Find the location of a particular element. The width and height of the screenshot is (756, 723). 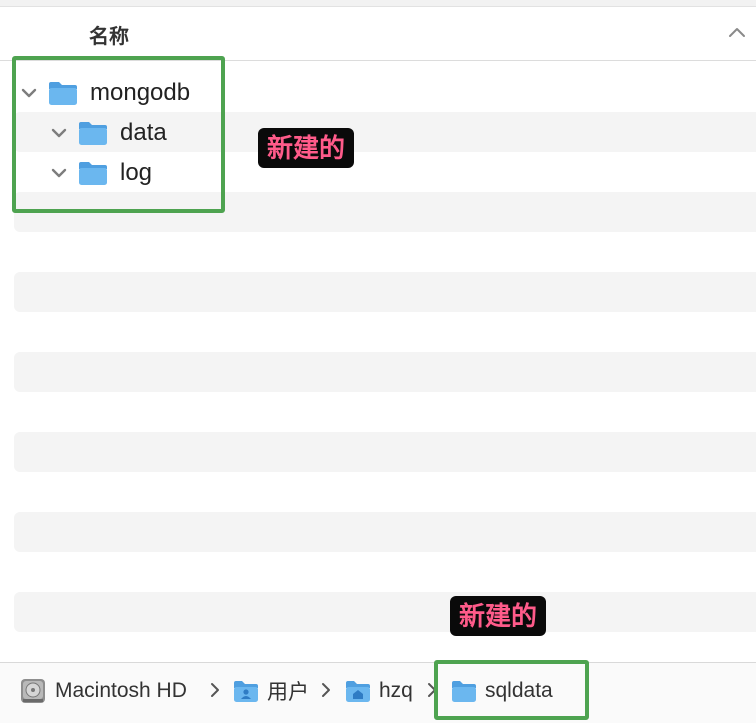

highlight-frame-tree is located at coordinates (118, 134).